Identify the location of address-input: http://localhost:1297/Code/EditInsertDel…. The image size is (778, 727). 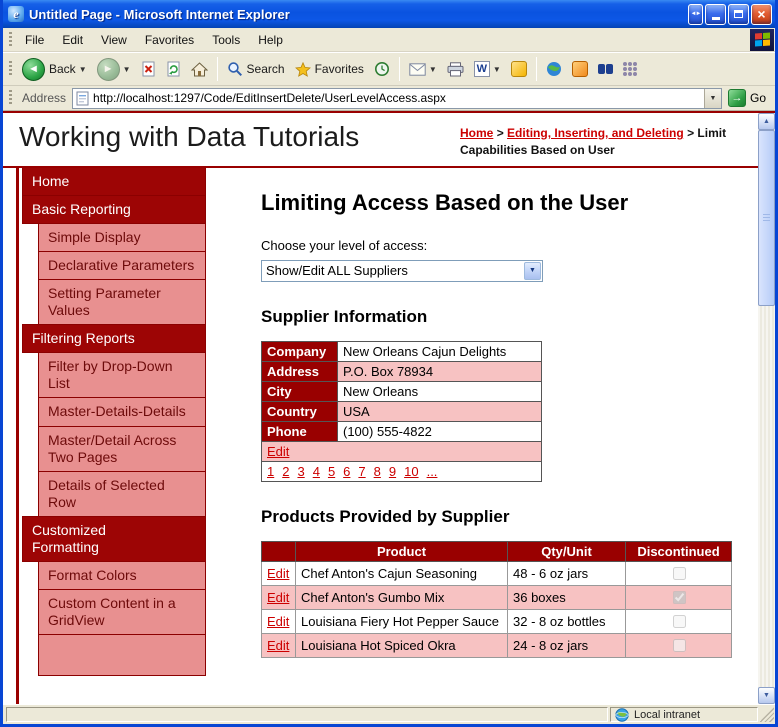
(397, 98).